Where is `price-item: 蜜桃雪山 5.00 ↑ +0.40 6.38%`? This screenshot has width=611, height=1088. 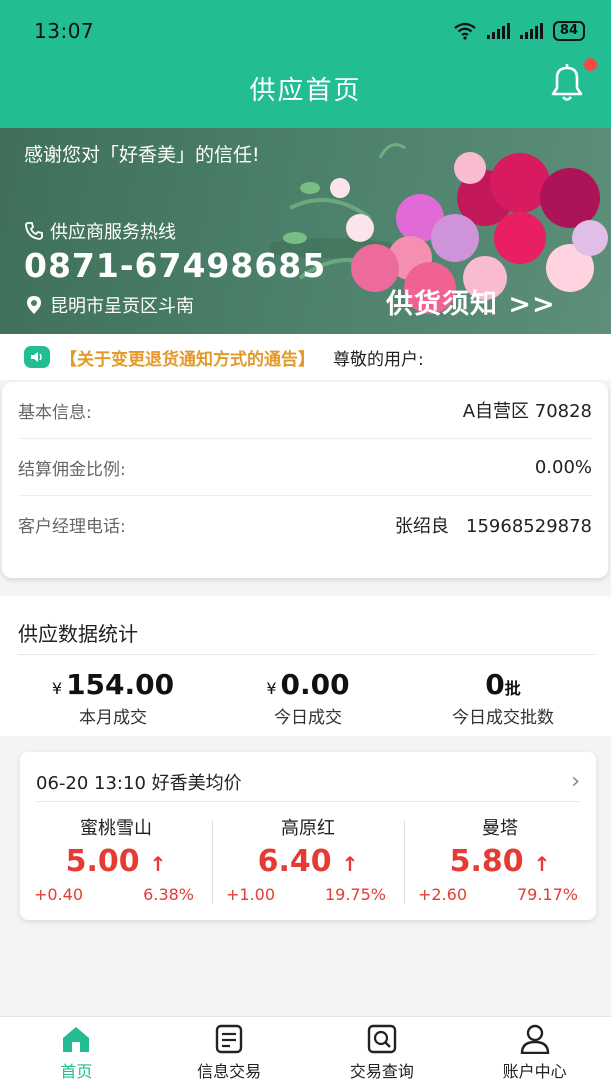 price-item: 蜜桃雪山 5.00 ↑ +0.40 6.38% is located at coordinates (116, 860).